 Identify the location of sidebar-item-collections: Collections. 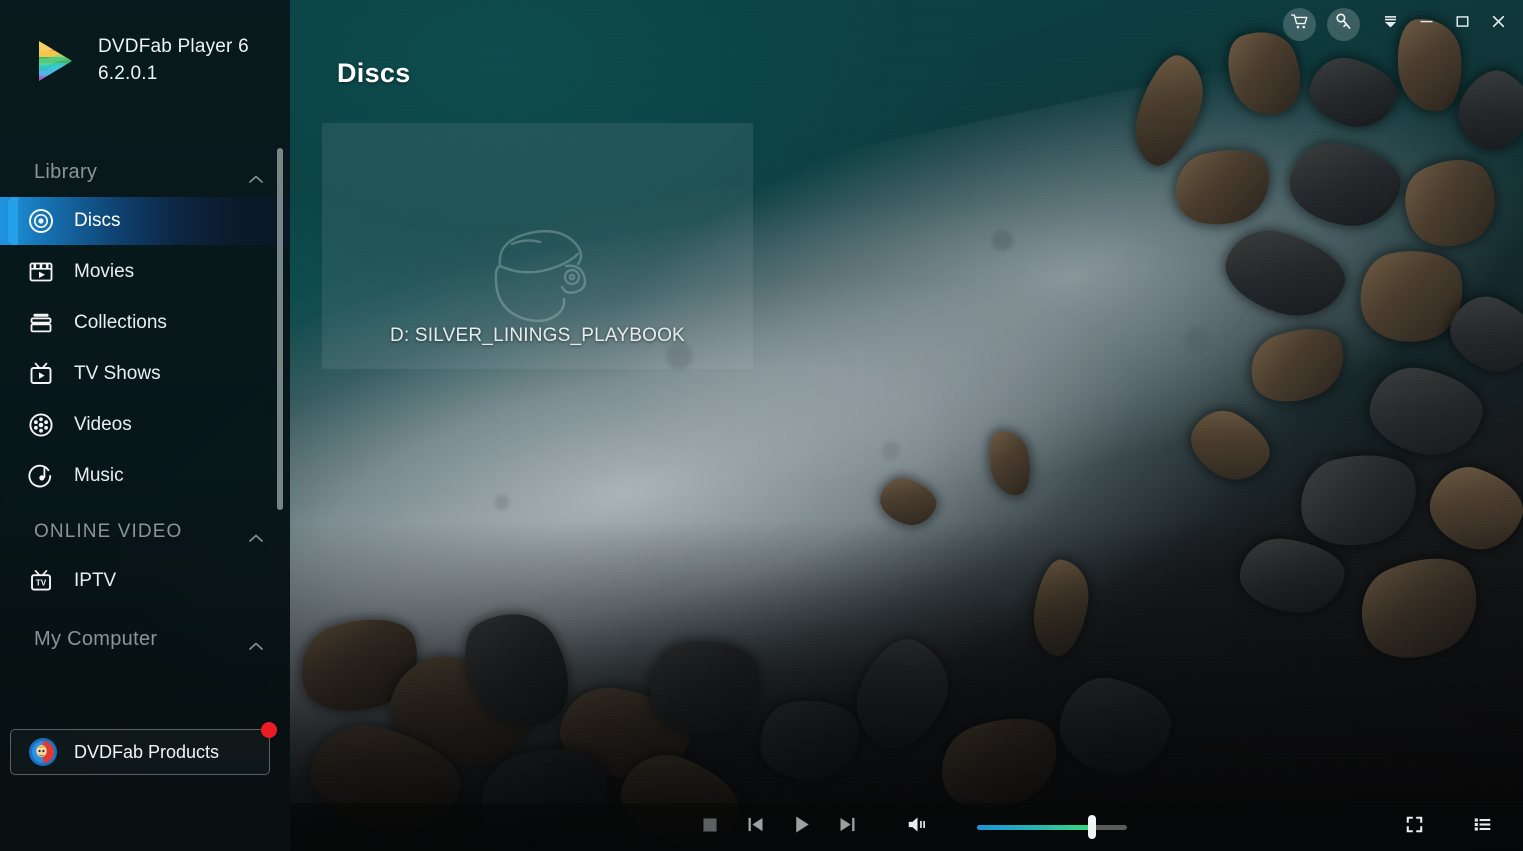
(145, 323).